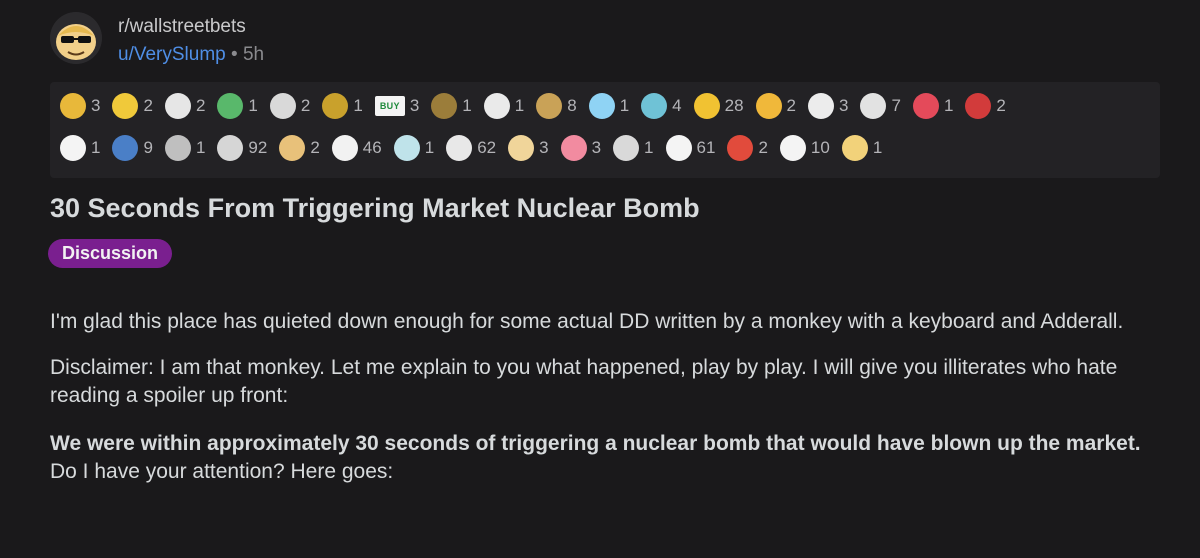 Image resolution: width=1200 pixels, height=558 pixels. I want to click on post-time: 5h, so click(253, 54).